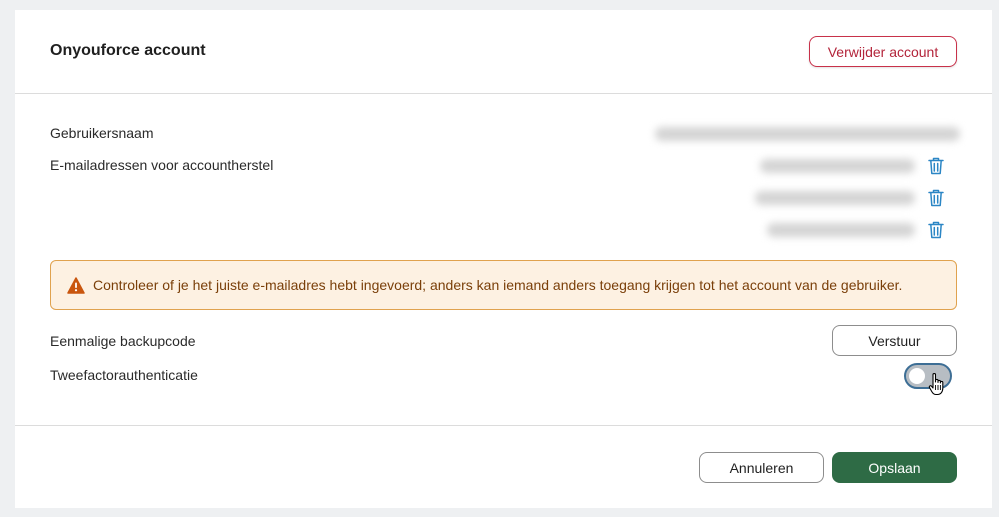 The width and height of the screenshot is (999, 517). I want to click on page-title: Onyouforce account, so click(128, 50).